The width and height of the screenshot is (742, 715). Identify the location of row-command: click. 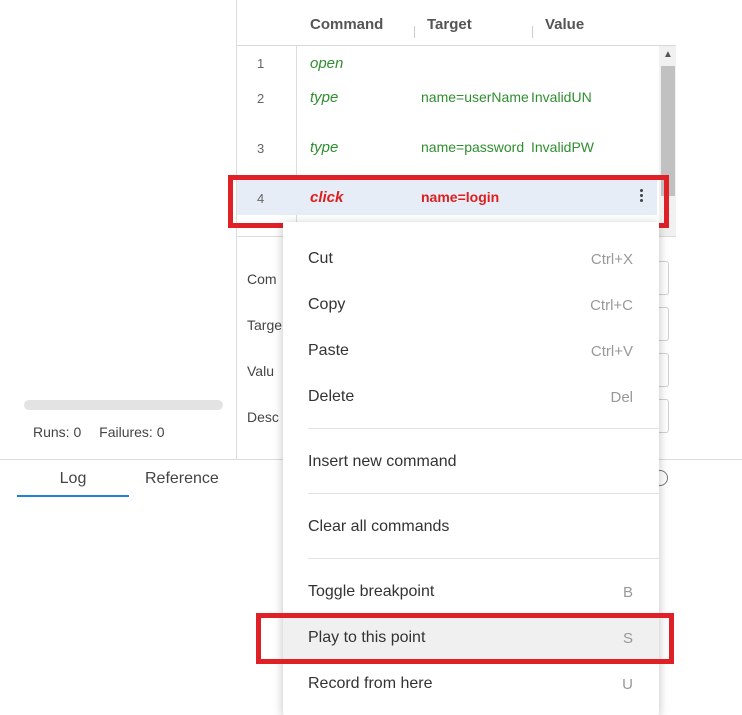
(327, 197).